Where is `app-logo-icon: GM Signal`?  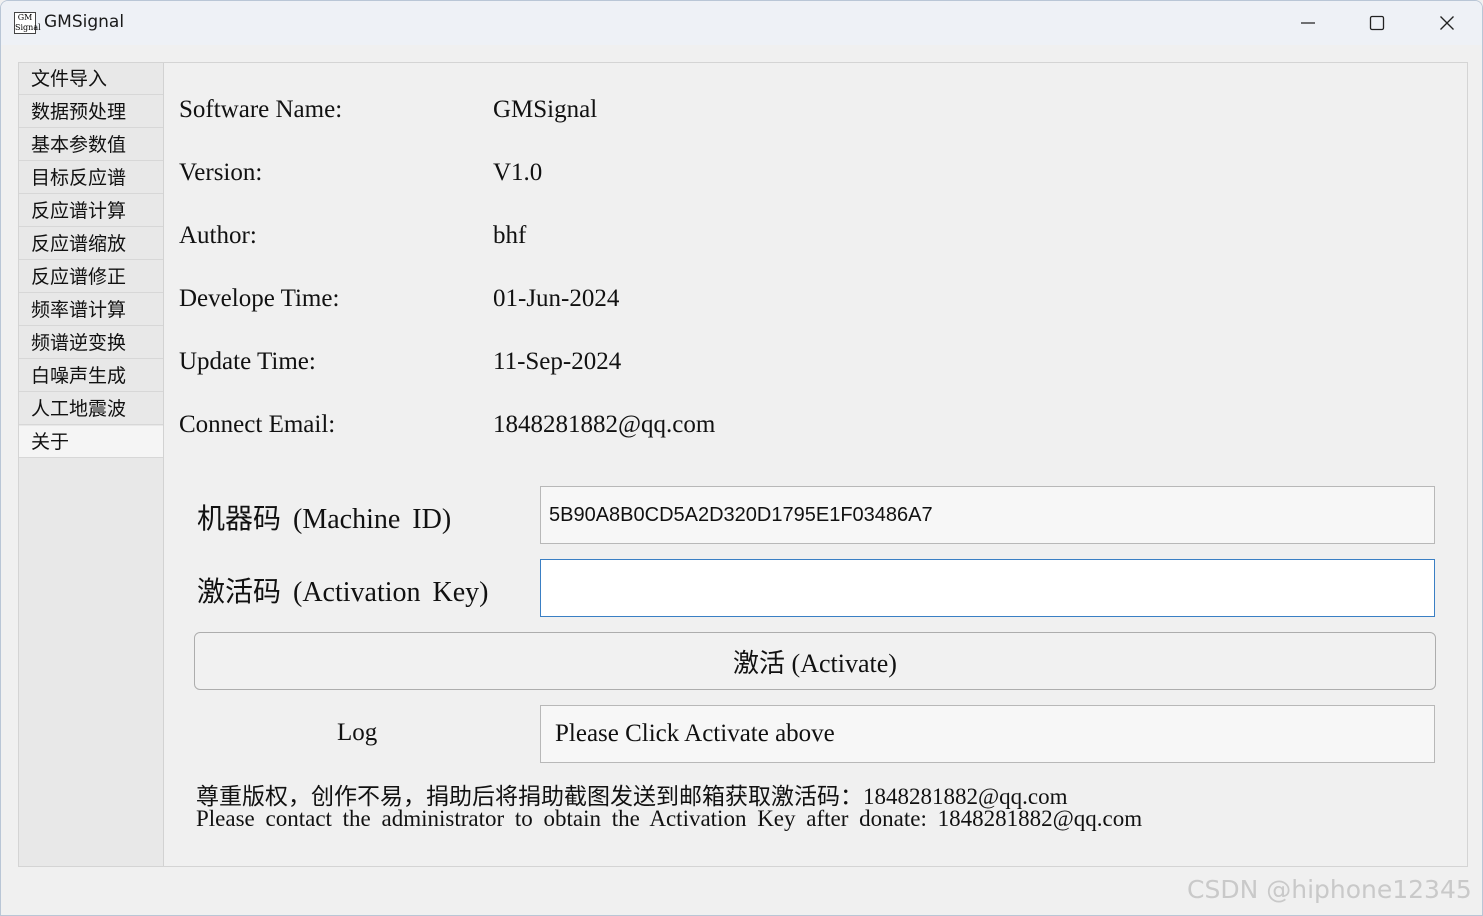
app-logo-icon: GM Signal is located at coordinates (27, 23).